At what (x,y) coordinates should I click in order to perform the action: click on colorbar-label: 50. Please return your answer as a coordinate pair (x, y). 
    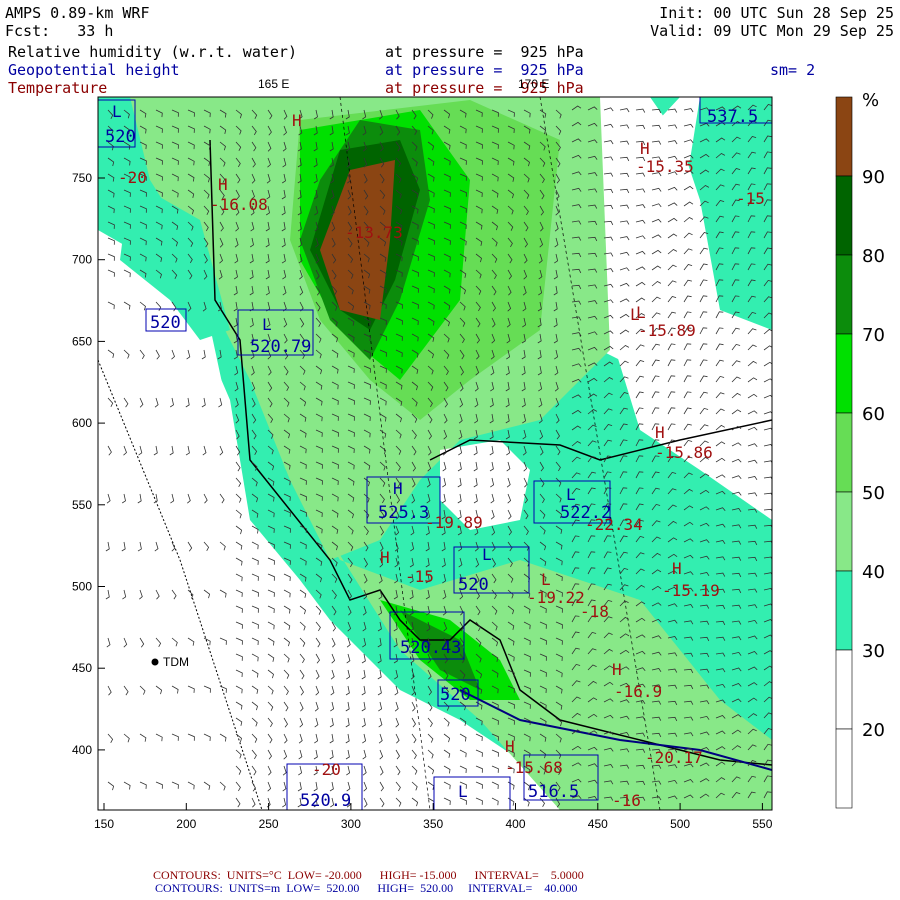
    Looking at the image, I should click on (873, 493).